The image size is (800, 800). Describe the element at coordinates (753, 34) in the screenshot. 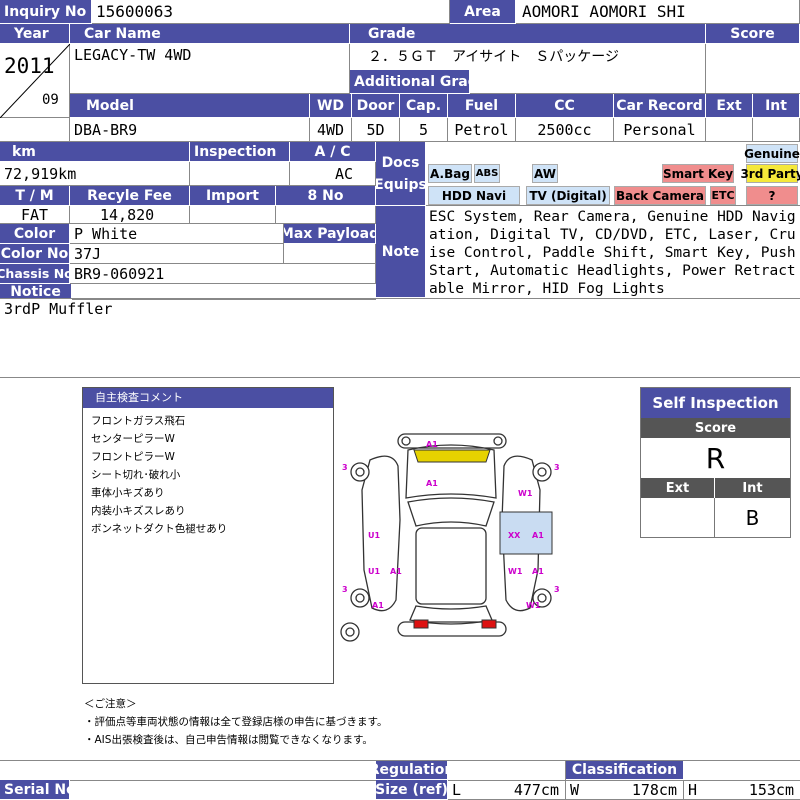

I see `score-label: Score` at that location.